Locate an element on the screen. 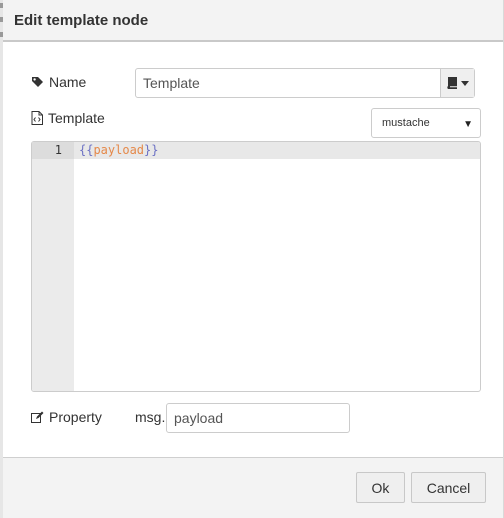  template-label-text: Template is located at coordinates (76, 118).